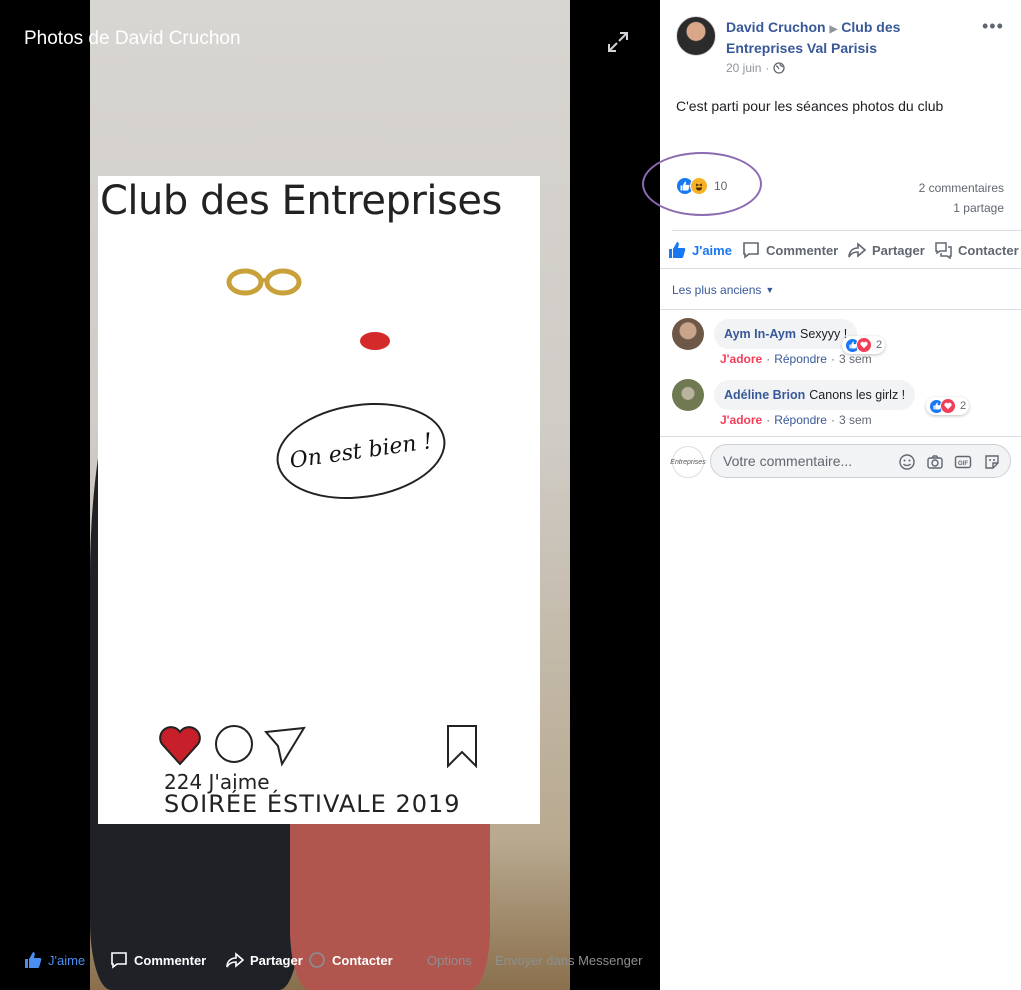  I want to click on comment-sort-dropdown: Les plus anciens ▼, so click(723, 290).